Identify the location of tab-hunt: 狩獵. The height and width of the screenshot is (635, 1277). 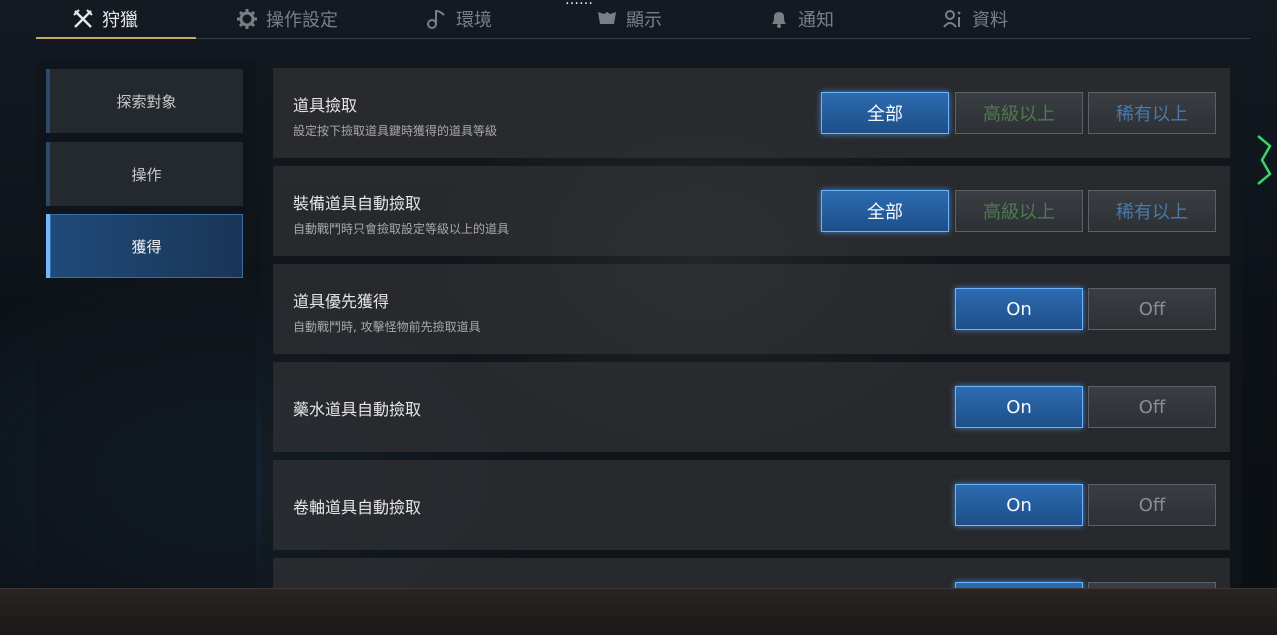
(105, 19).